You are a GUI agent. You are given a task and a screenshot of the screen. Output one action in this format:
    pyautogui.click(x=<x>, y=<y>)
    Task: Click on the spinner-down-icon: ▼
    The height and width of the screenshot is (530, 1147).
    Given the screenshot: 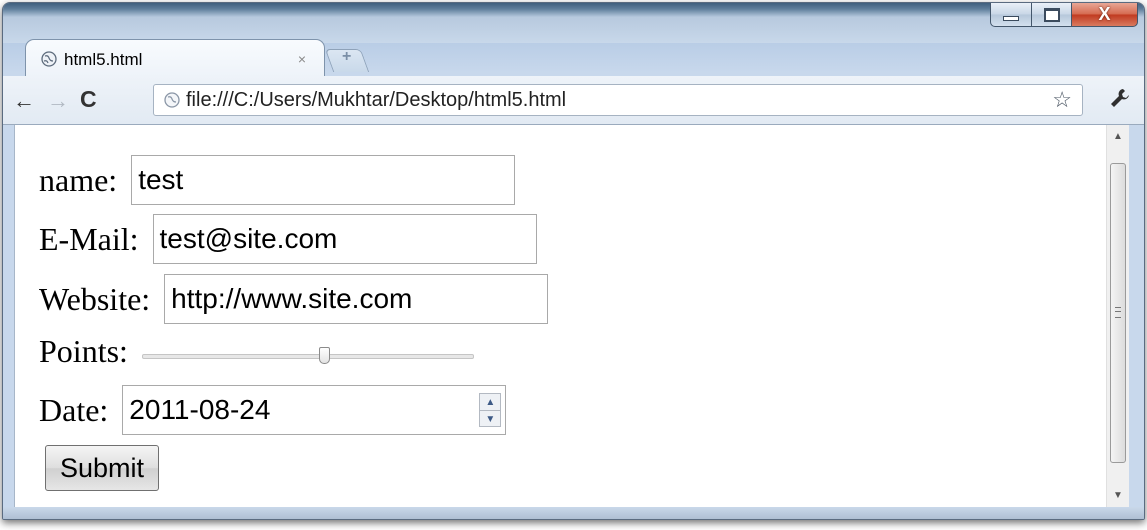 What is the action you would take?
    pyautogui.click(x=490, y=418)
    